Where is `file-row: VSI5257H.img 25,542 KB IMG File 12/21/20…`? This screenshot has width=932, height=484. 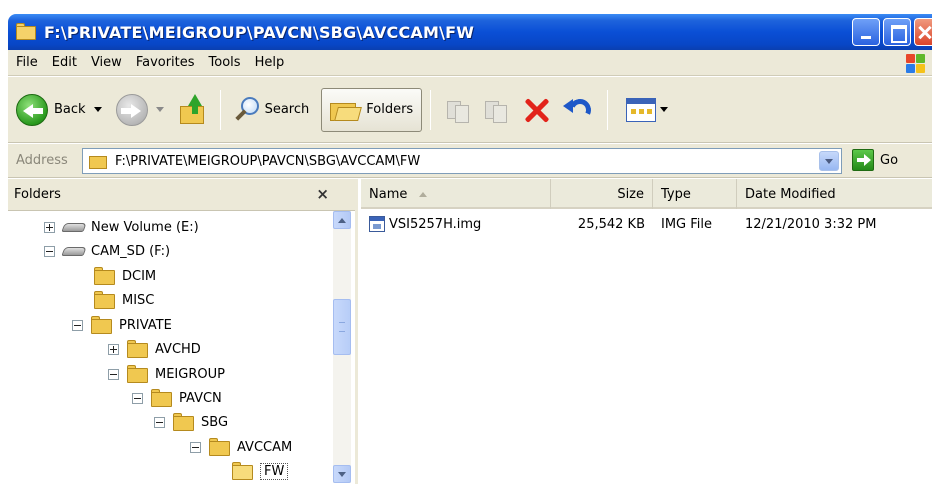
file-row: VSI5257H.img 25,542 KB IMG File 12/21/20… is located at coordinates (646, 224).